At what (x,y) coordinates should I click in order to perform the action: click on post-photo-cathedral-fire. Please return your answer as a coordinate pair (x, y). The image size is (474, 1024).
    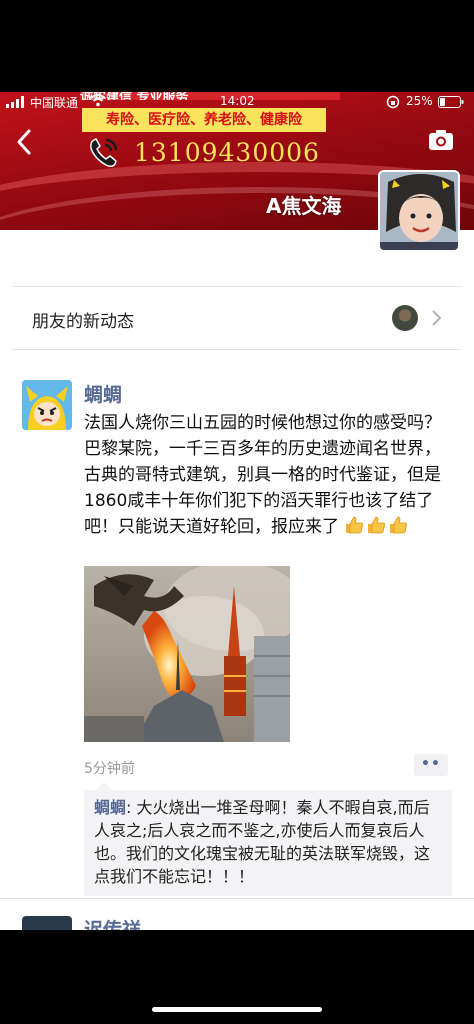
    Looking at the image, I should click on (187, 654).